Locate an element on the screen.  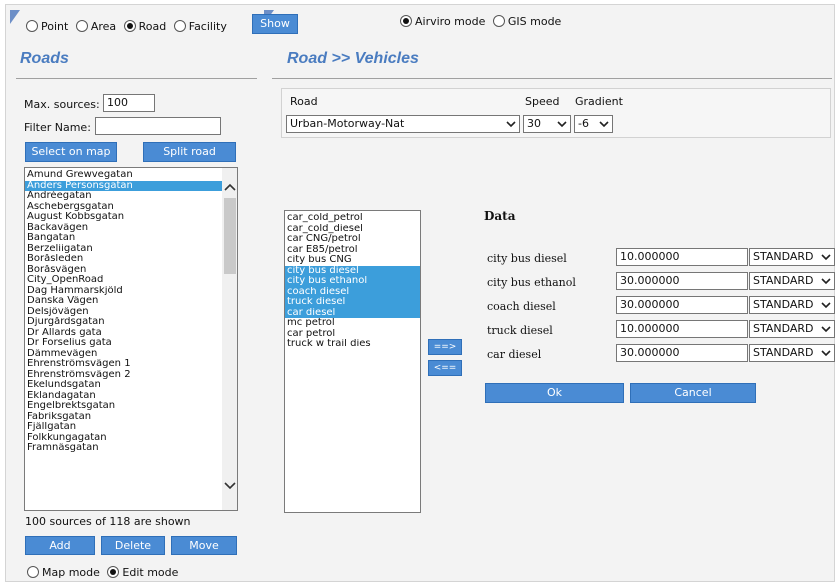
road-type-select: Urban-Motorway-Nat is located at coordinates (403, 124).